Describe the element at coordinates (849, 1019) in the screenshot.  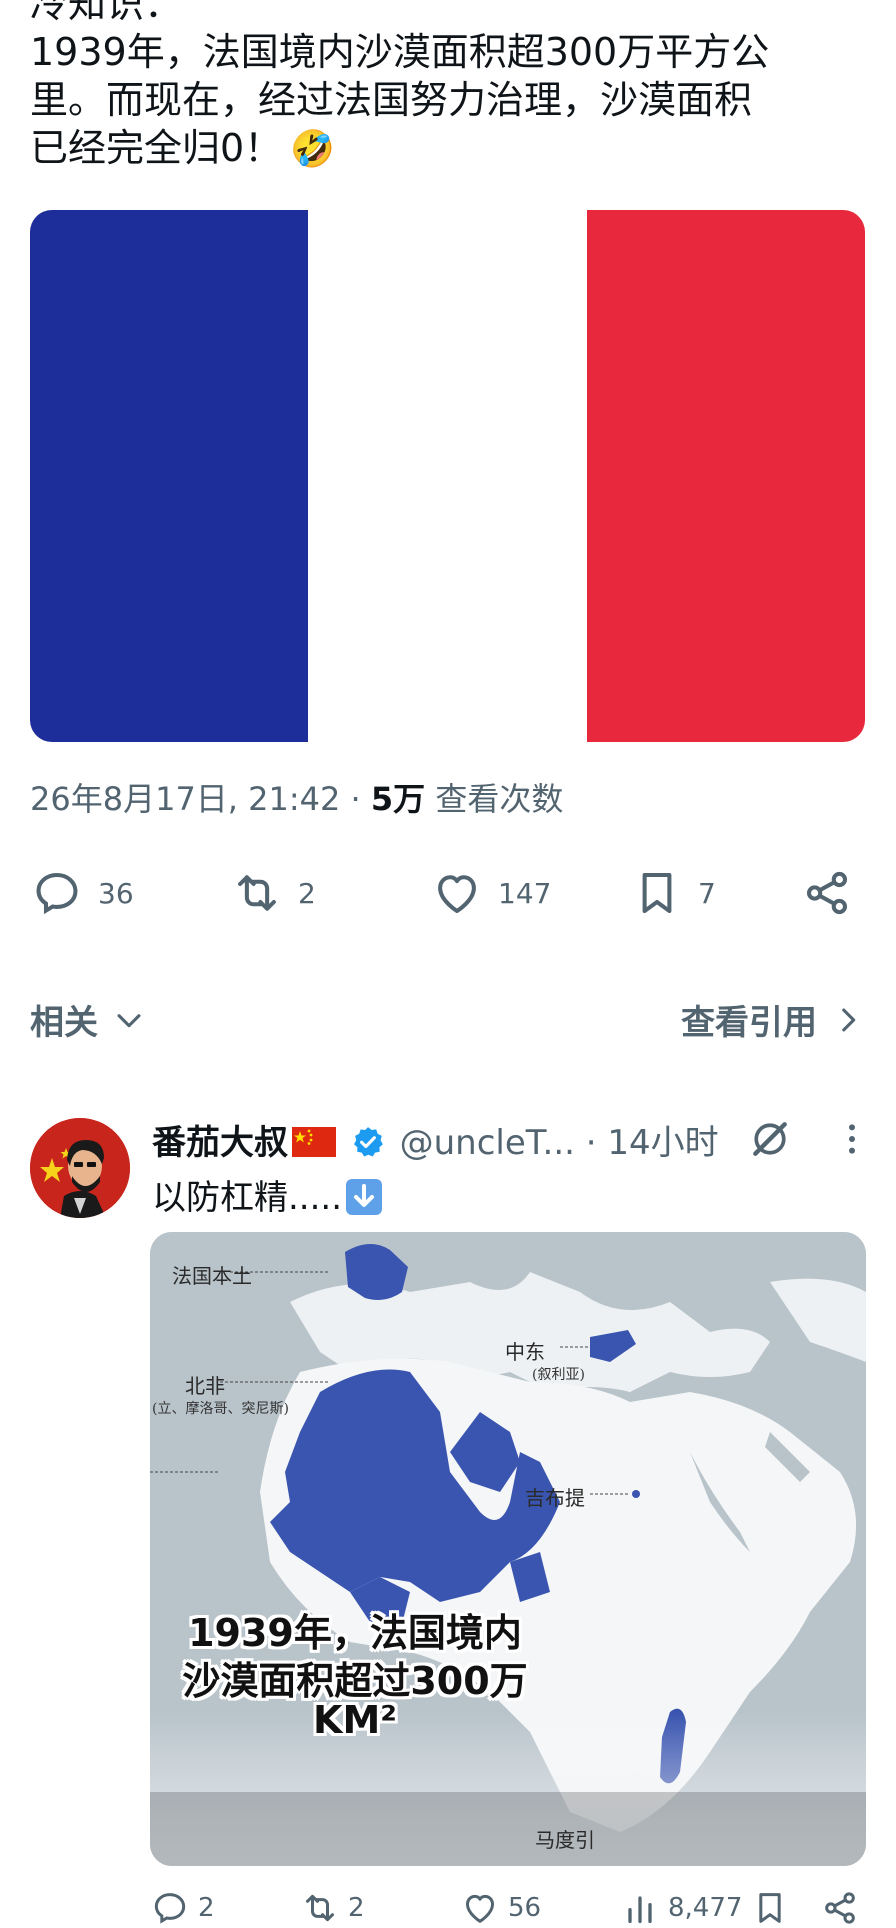
I see `chevron-right-icon` at that location.